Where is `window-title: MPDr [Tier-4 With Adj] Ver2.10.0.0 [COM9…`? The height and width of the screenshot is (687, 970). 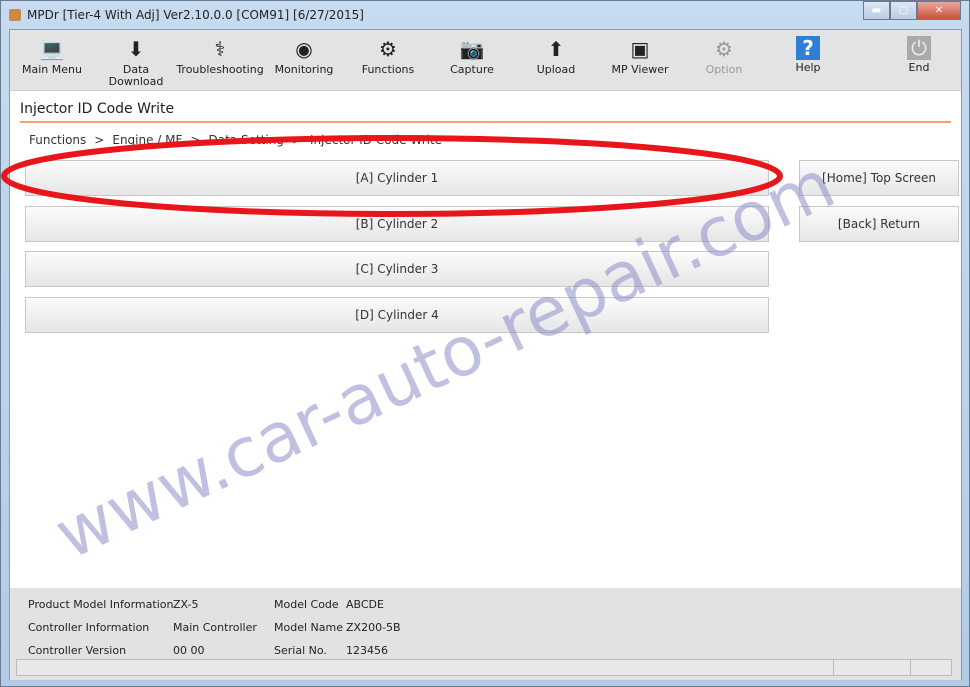 window-title: MPDr [Tier-4 With Adj] Ver2.10.0.0 [COM9… is located at coordinates (195, 15).